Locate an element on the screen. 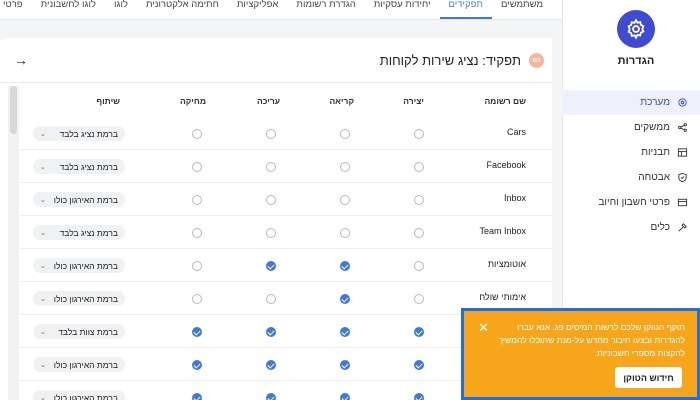 The width and height of the screenshot is (700, 400). tab-3: הגדרת רשומות is located at coordinates (325, 9).